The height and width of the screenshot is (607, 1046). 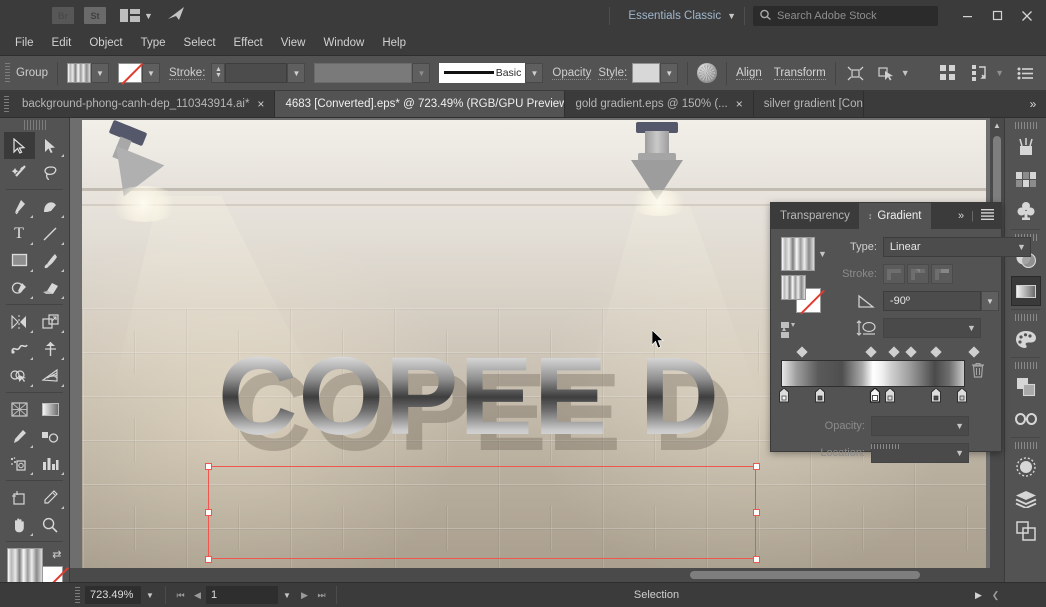 I want to click on panel-resize-grip, so click(x=886, y=446).